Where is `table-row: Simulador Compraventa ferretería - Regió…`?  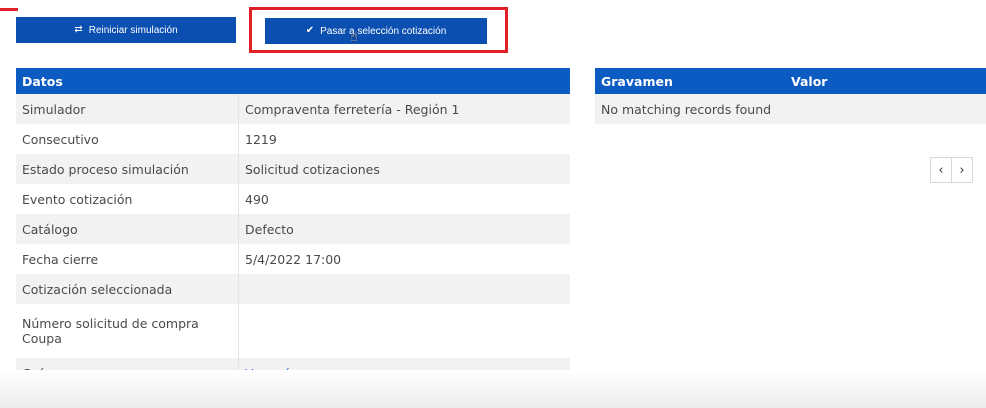
table-row: Simulador Compraventa ferretería - Regió… is located at coordinates (293, 109).